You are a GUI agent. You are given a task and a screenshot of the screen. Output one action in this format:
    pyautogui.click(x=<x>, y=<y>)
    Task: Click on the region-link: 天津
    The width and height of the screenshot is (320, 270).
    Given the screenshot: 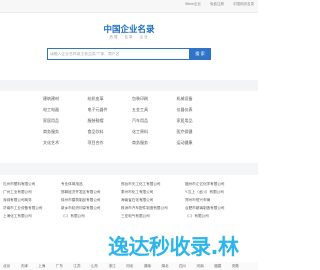 What is the action you would take?
    pyautogui.click(x=30, y=266)
    